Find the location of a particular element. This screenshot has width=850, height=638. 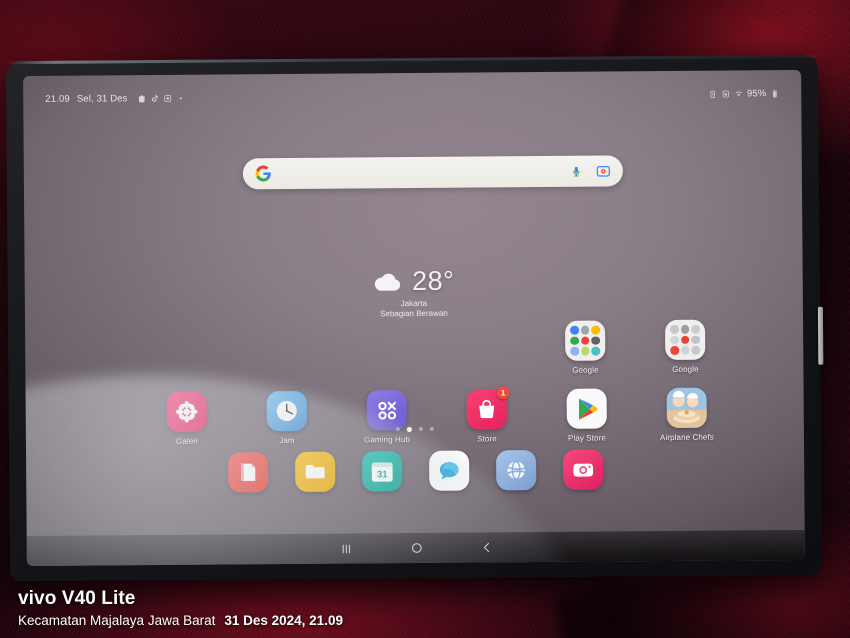

camera-icon is located at coordinates (582, 470).